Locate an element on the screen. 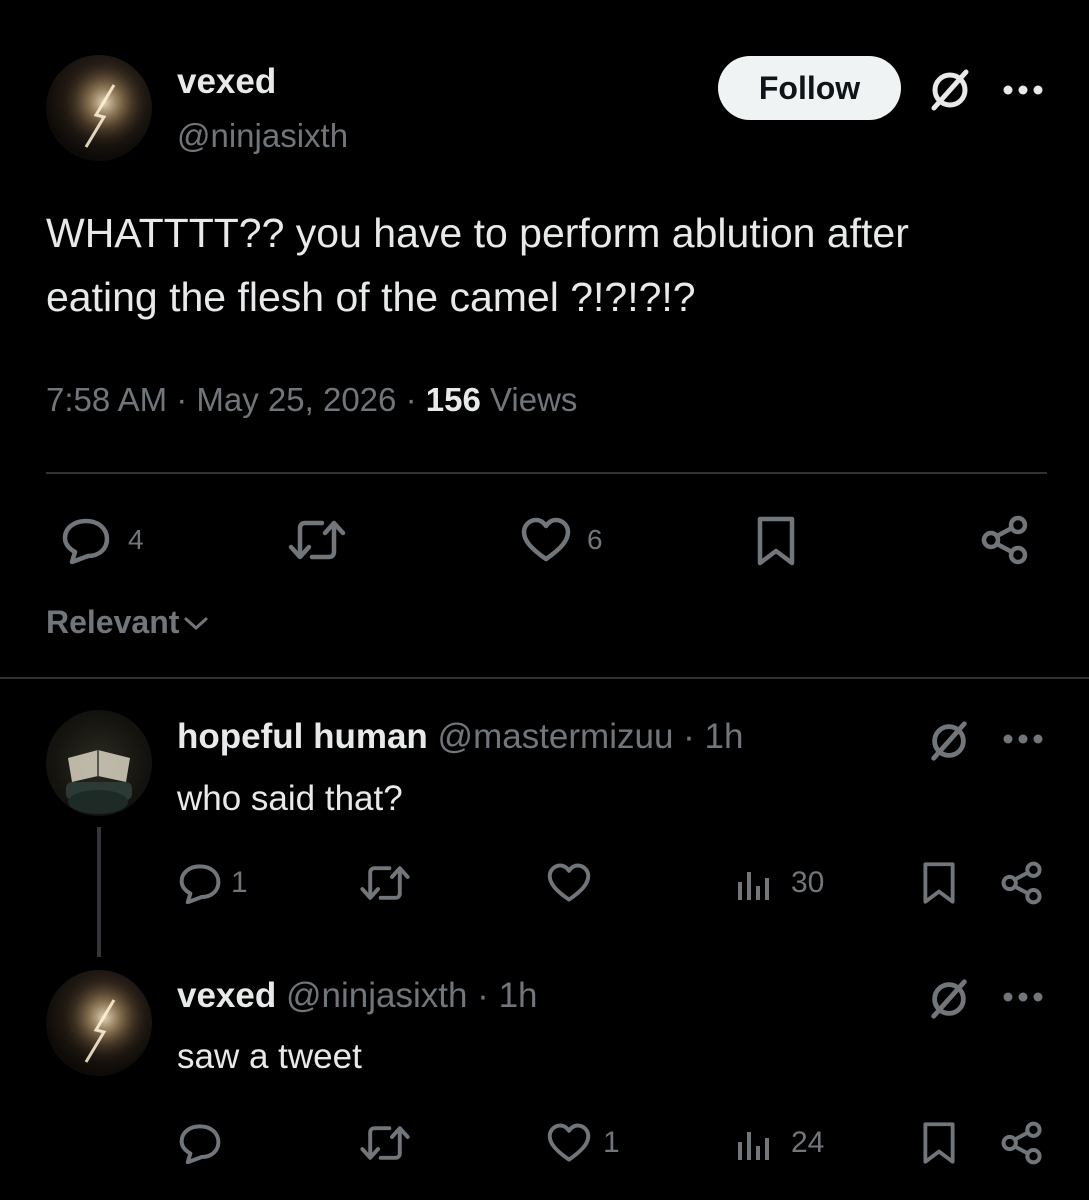 This screenshot has height=1200, width=1089. reply-count: 4 is located at coordinates (136, 539).